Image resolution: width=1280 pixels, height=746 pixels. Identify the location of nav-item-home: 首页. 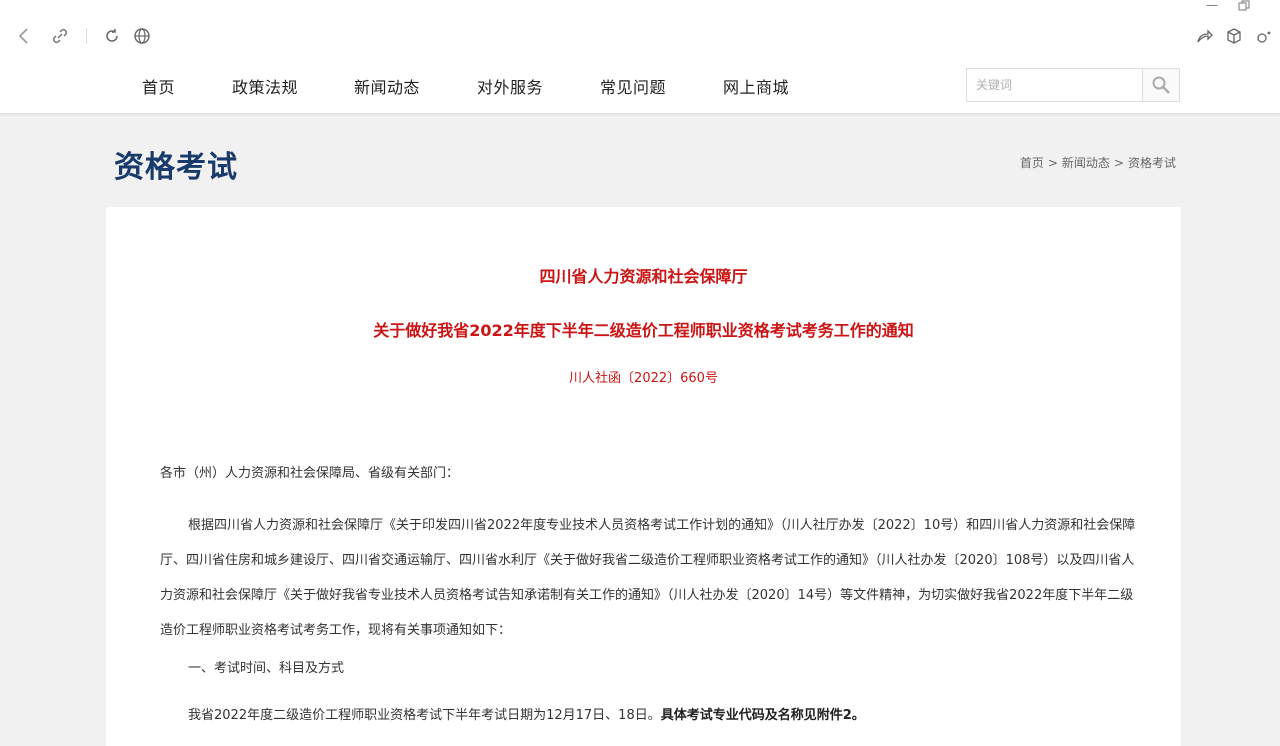
(158, 86).